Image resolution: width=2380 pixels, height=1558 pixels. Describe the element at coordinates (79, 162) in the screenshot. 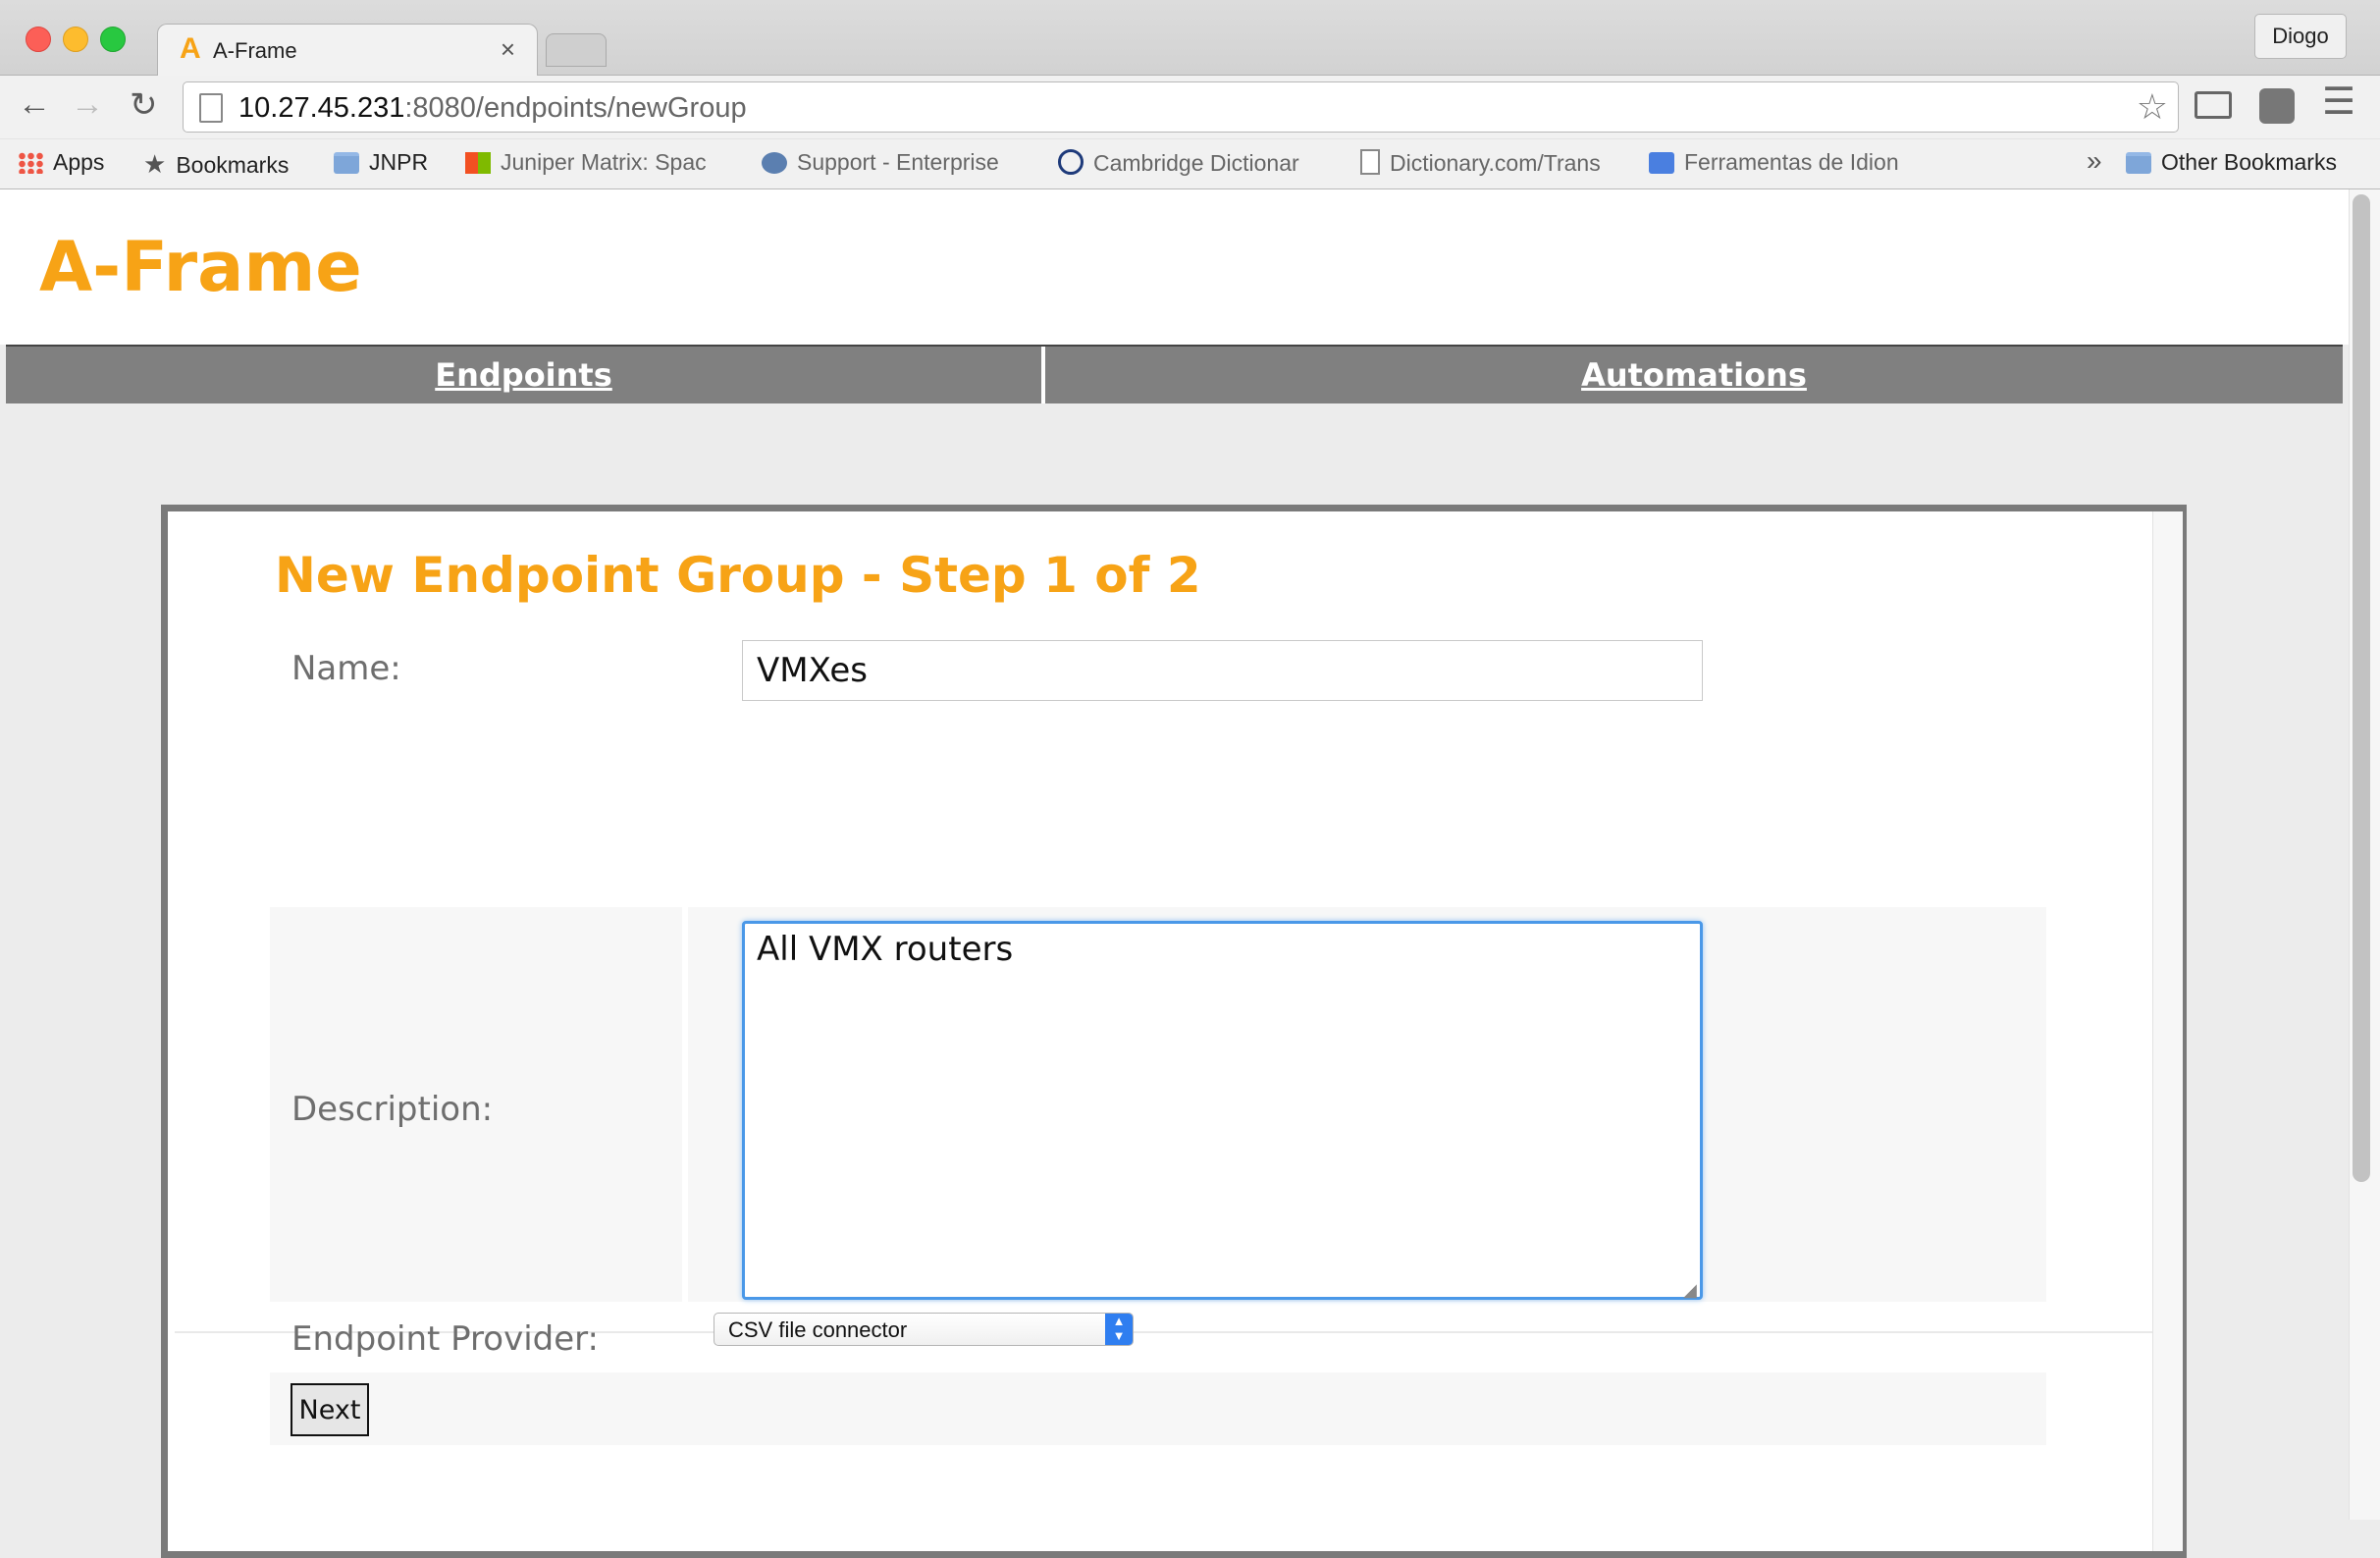

I see `bookmark-label: Apps` at that location.